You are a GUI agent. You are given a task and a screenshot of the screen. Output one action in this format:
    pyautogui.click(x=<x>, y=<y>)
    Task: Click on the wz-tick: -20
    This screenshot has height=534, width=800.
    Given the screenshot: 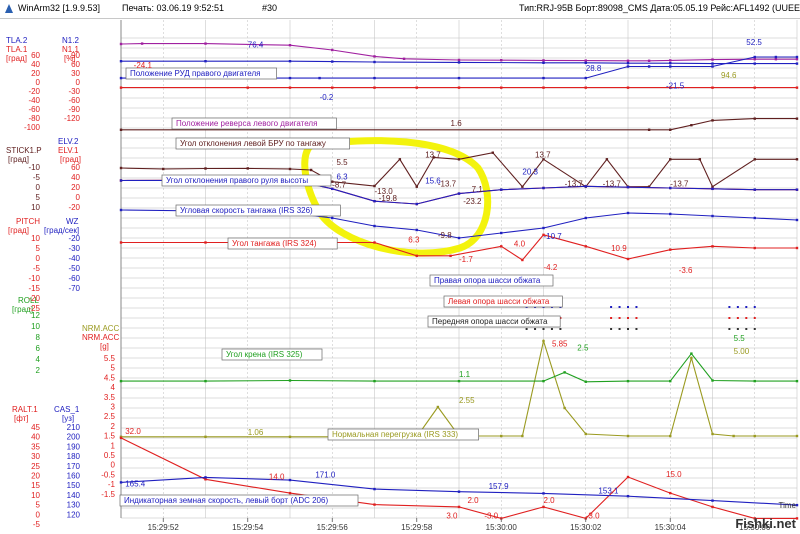 What is the action you would take?
    pyautogui.click(x=74, y=238)
    